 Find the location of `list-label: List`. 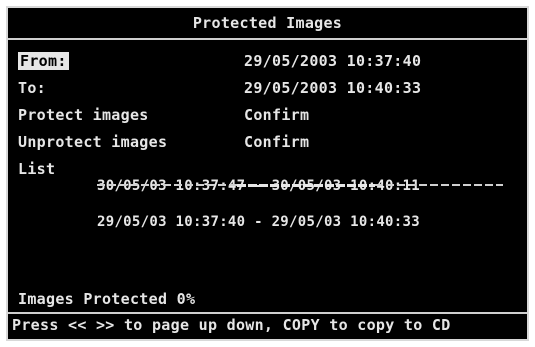

list-label: List is located at coordinates (37, 169).